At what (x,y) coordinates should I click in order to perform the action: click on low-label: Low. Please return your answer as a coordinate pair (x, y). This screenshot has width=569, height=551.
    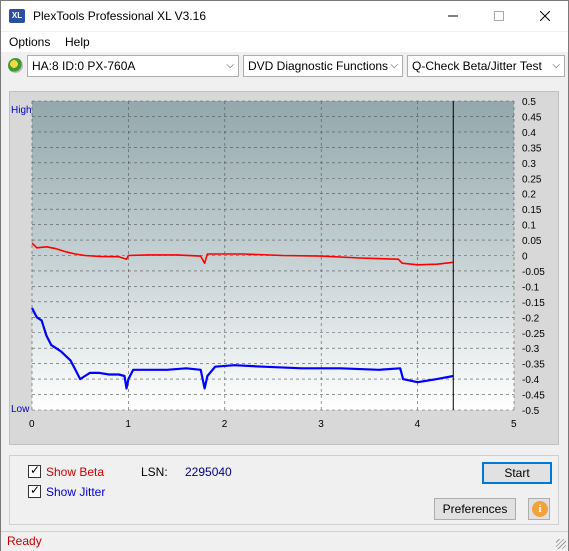
    Looking at the image, I should click on (20, 409).